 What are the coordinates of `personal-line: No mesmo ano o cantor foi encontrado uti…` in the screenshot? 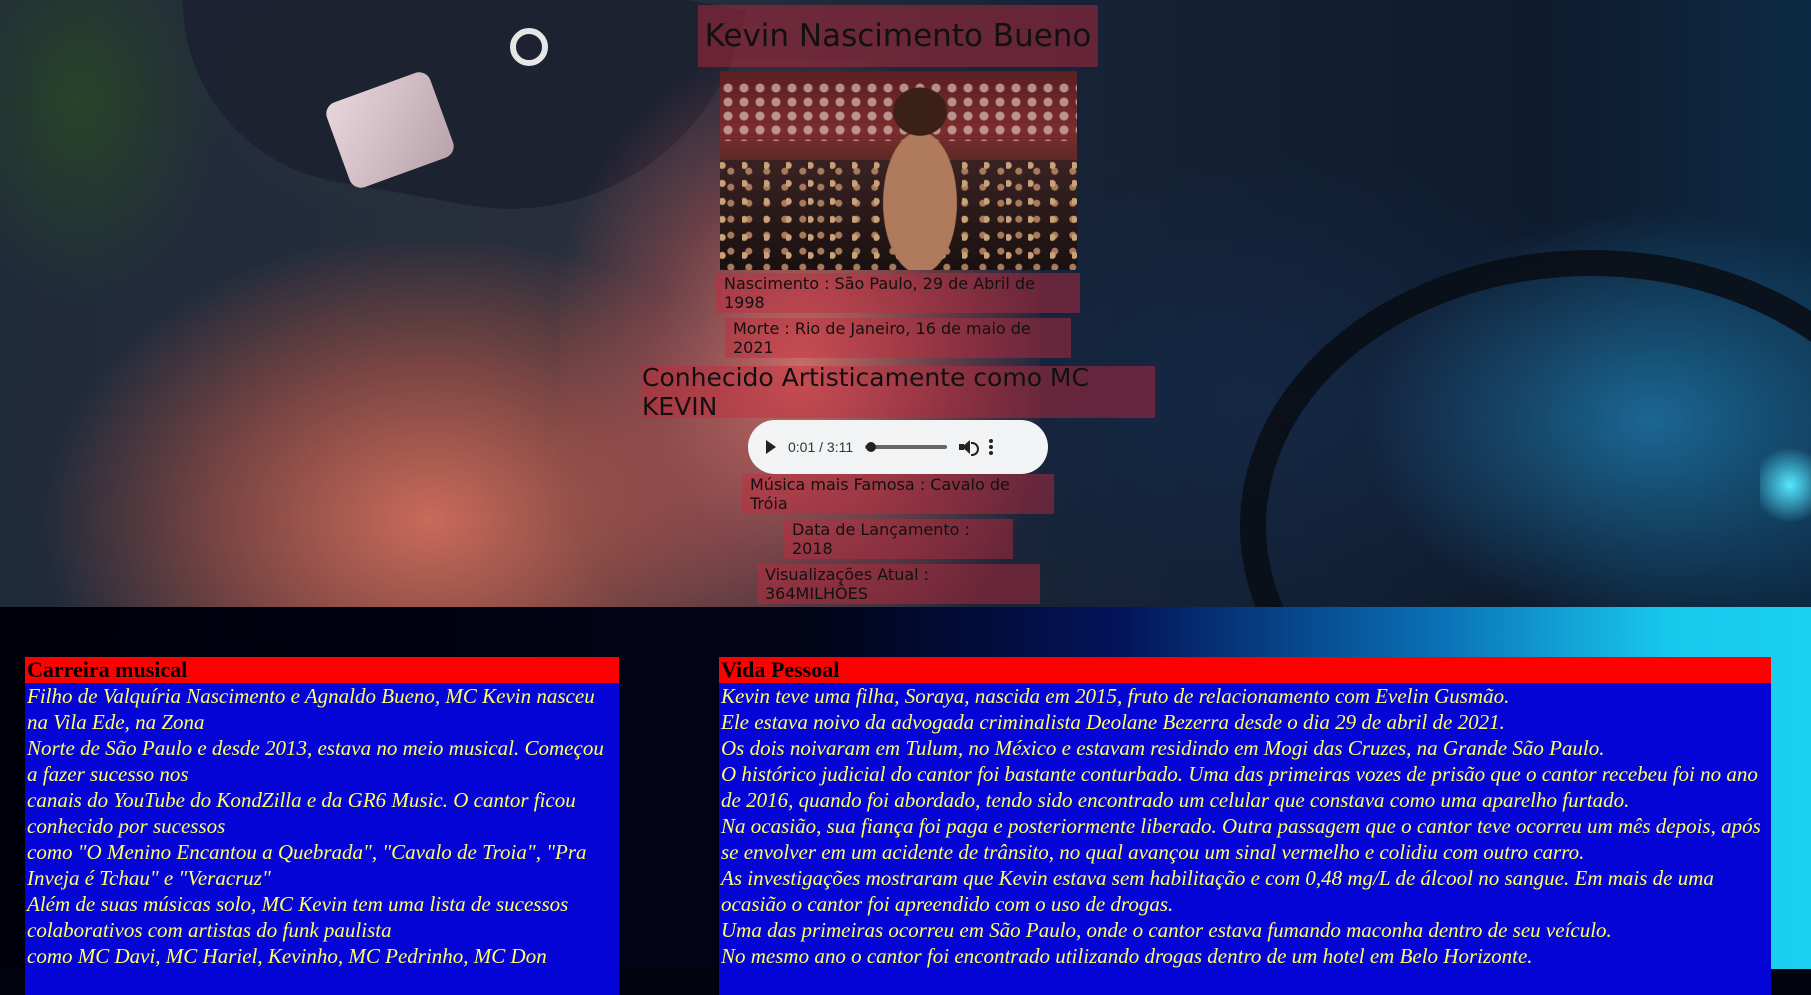 It's located at (1127, 956).